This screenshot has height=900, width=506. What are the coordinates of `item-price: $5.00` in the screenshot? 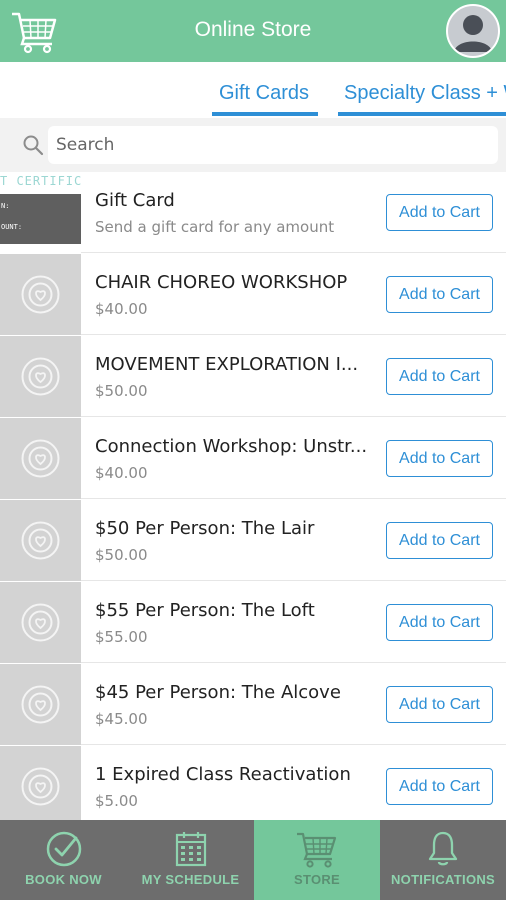 It's located at (116, 801).